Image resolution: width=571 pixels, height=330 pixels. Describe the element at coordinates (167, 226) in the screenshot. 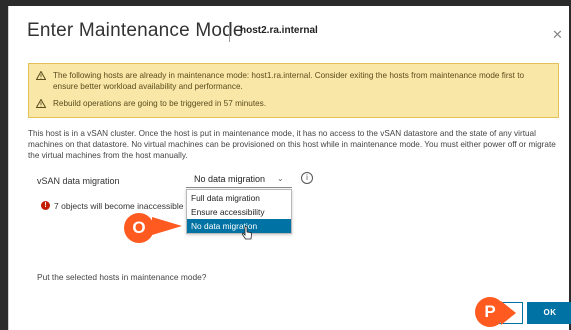

I see `callout-arrow-o` at that location.